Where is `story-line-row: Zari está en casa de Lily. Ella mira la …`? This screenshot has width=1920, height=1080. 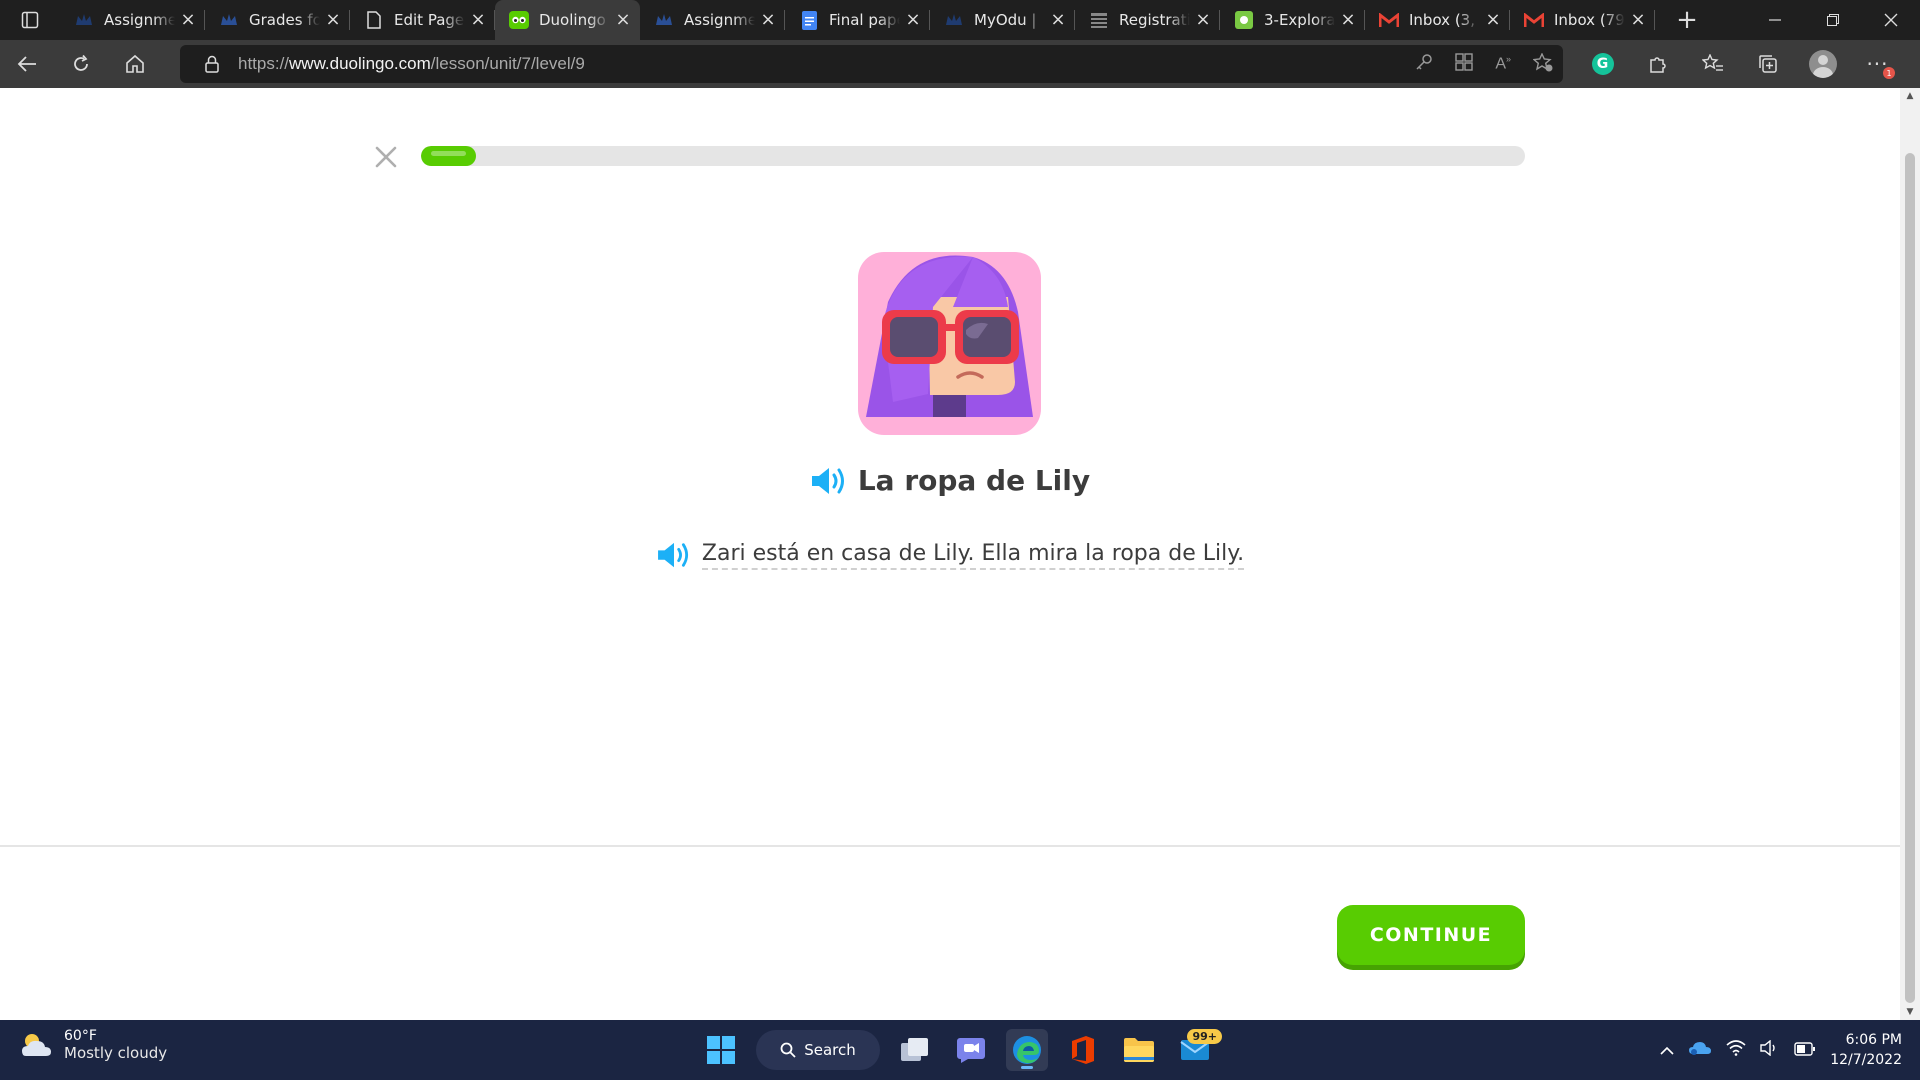 story-line-row: Zari está en casa de Lily. Ella mira la … is located at coordinates (950, 555).